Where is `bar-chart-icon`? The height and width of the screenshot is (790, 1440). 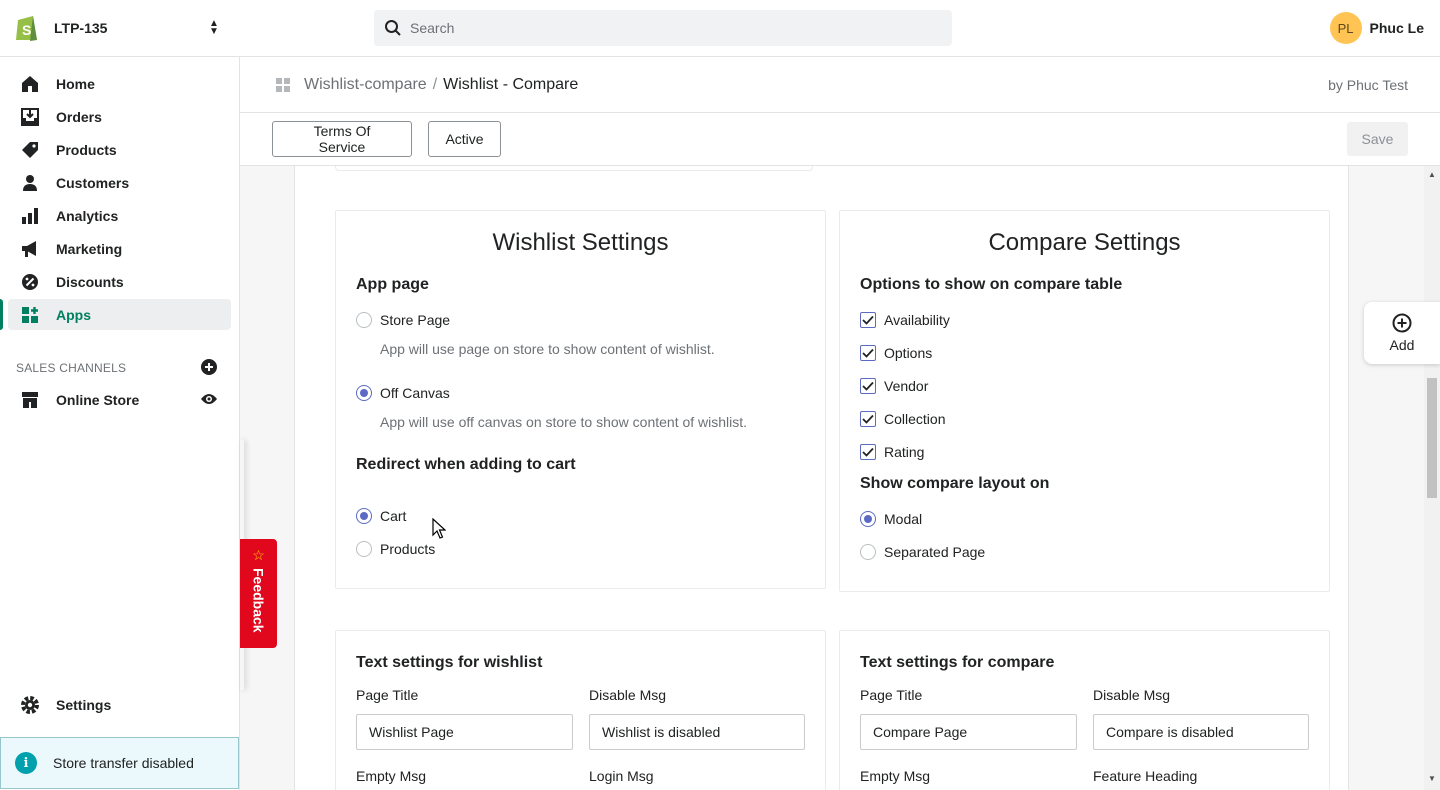
bar-chart-icon is located at coordinates (30, 216).